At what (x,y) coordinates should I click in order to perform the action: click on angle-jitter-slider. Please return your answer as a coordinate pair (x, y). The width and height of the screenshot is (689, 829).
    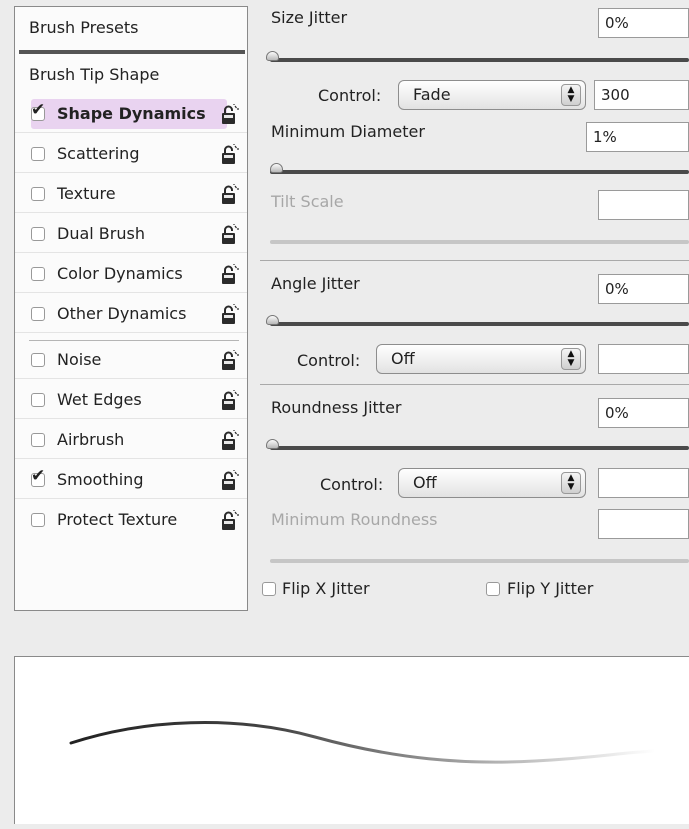
    Looking at the image, I should click on (479, 324).